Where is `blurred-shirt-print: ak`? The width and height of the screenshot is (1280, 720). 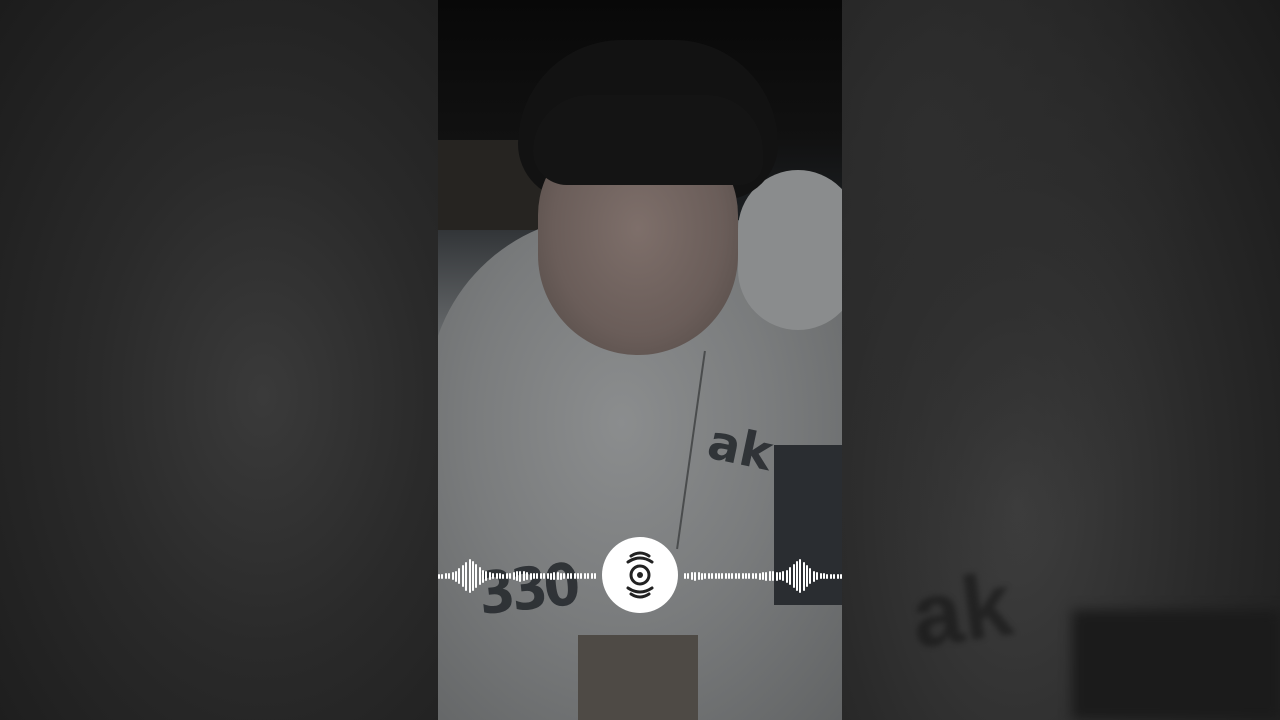 blurred-shirt-print: ak is located at coordinates (962, 611).